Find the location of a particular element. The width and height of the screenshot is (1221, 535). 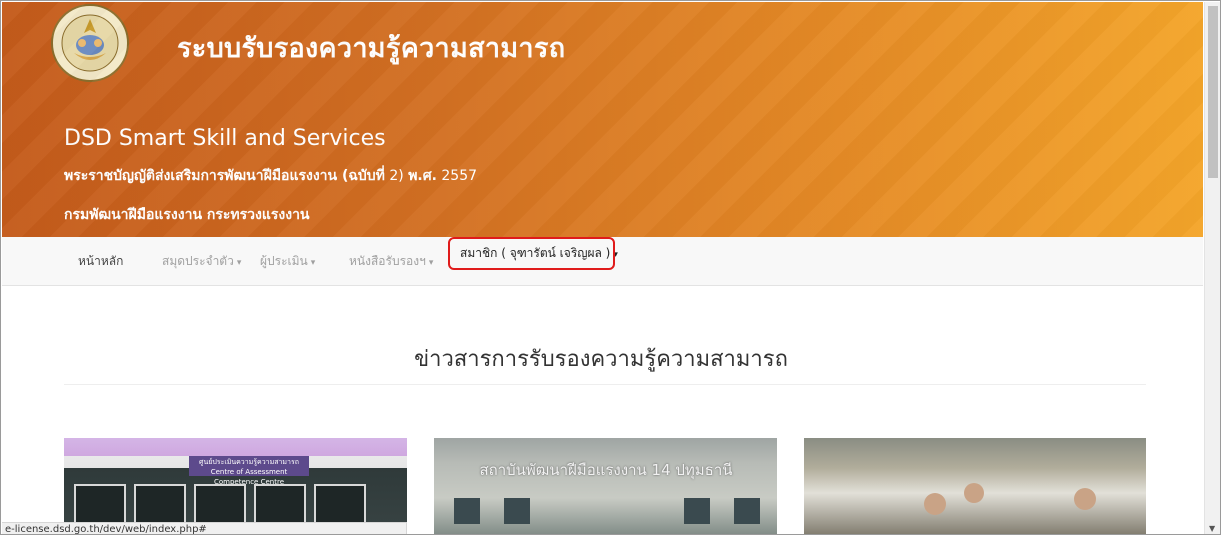

status-bar-url: e-license.dsd.go.th/dev/web/index.php# is located at coordinates (204, 528).